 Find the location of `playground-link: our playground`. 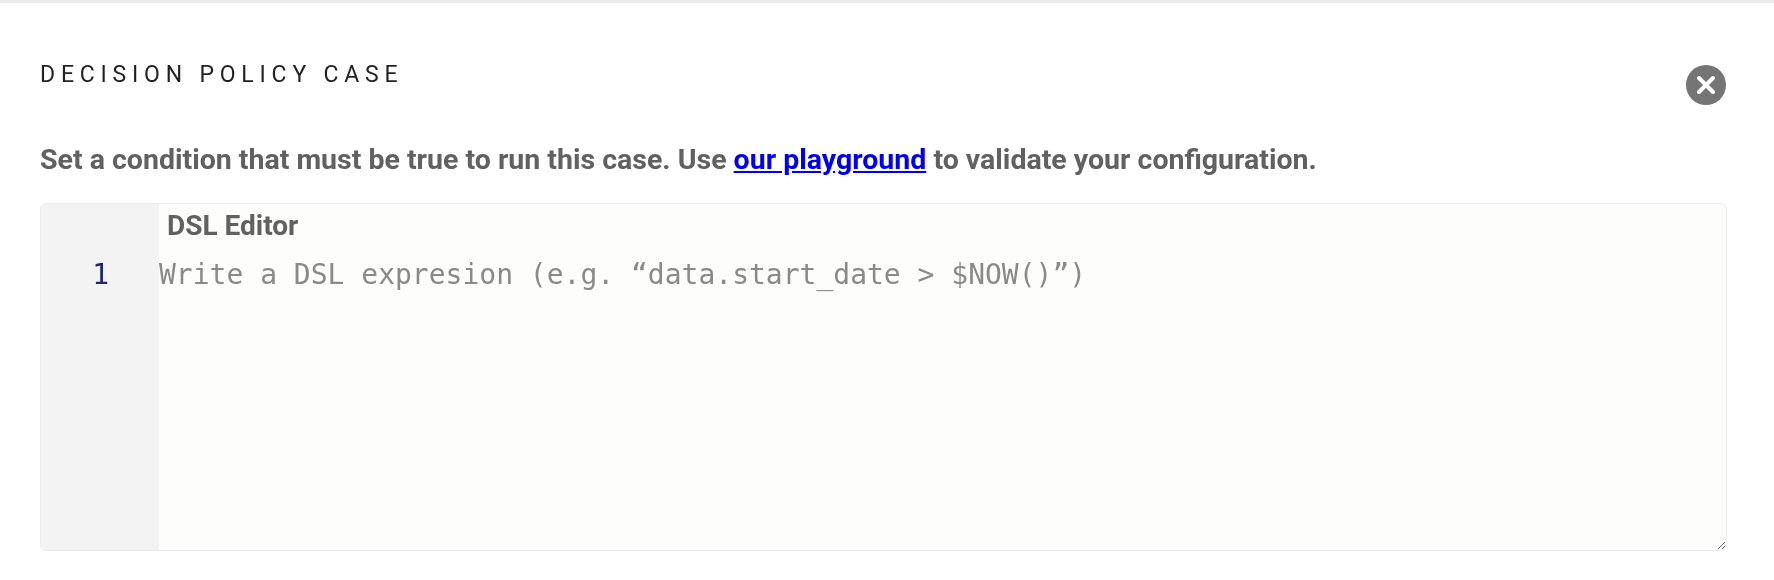

playground-link: our playground is located at coordinates (830, 159).